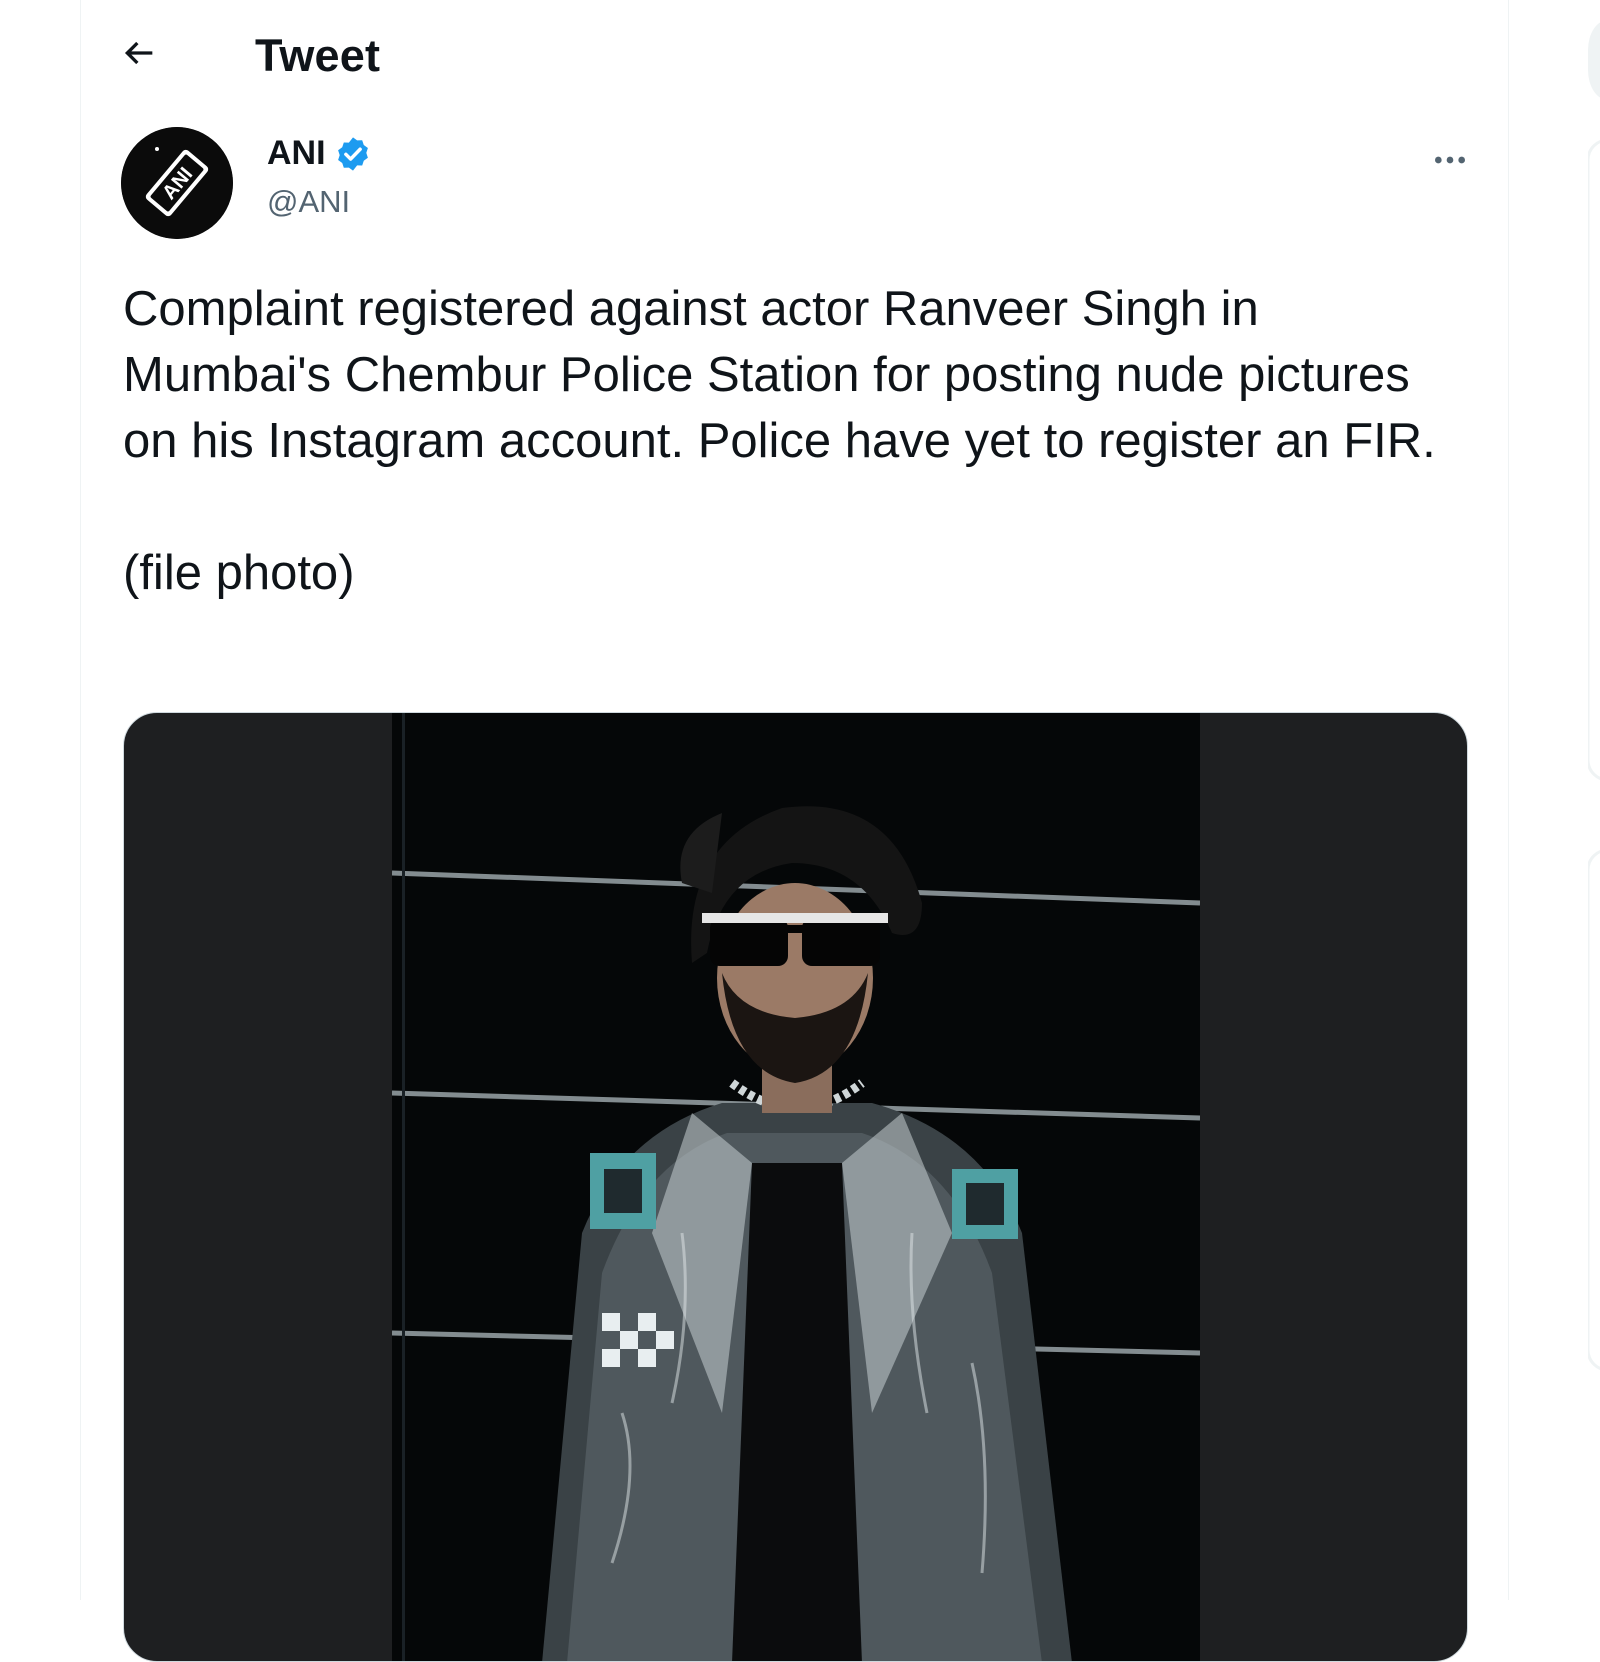  I want to click on author-name: ANI, so click(319, 153).